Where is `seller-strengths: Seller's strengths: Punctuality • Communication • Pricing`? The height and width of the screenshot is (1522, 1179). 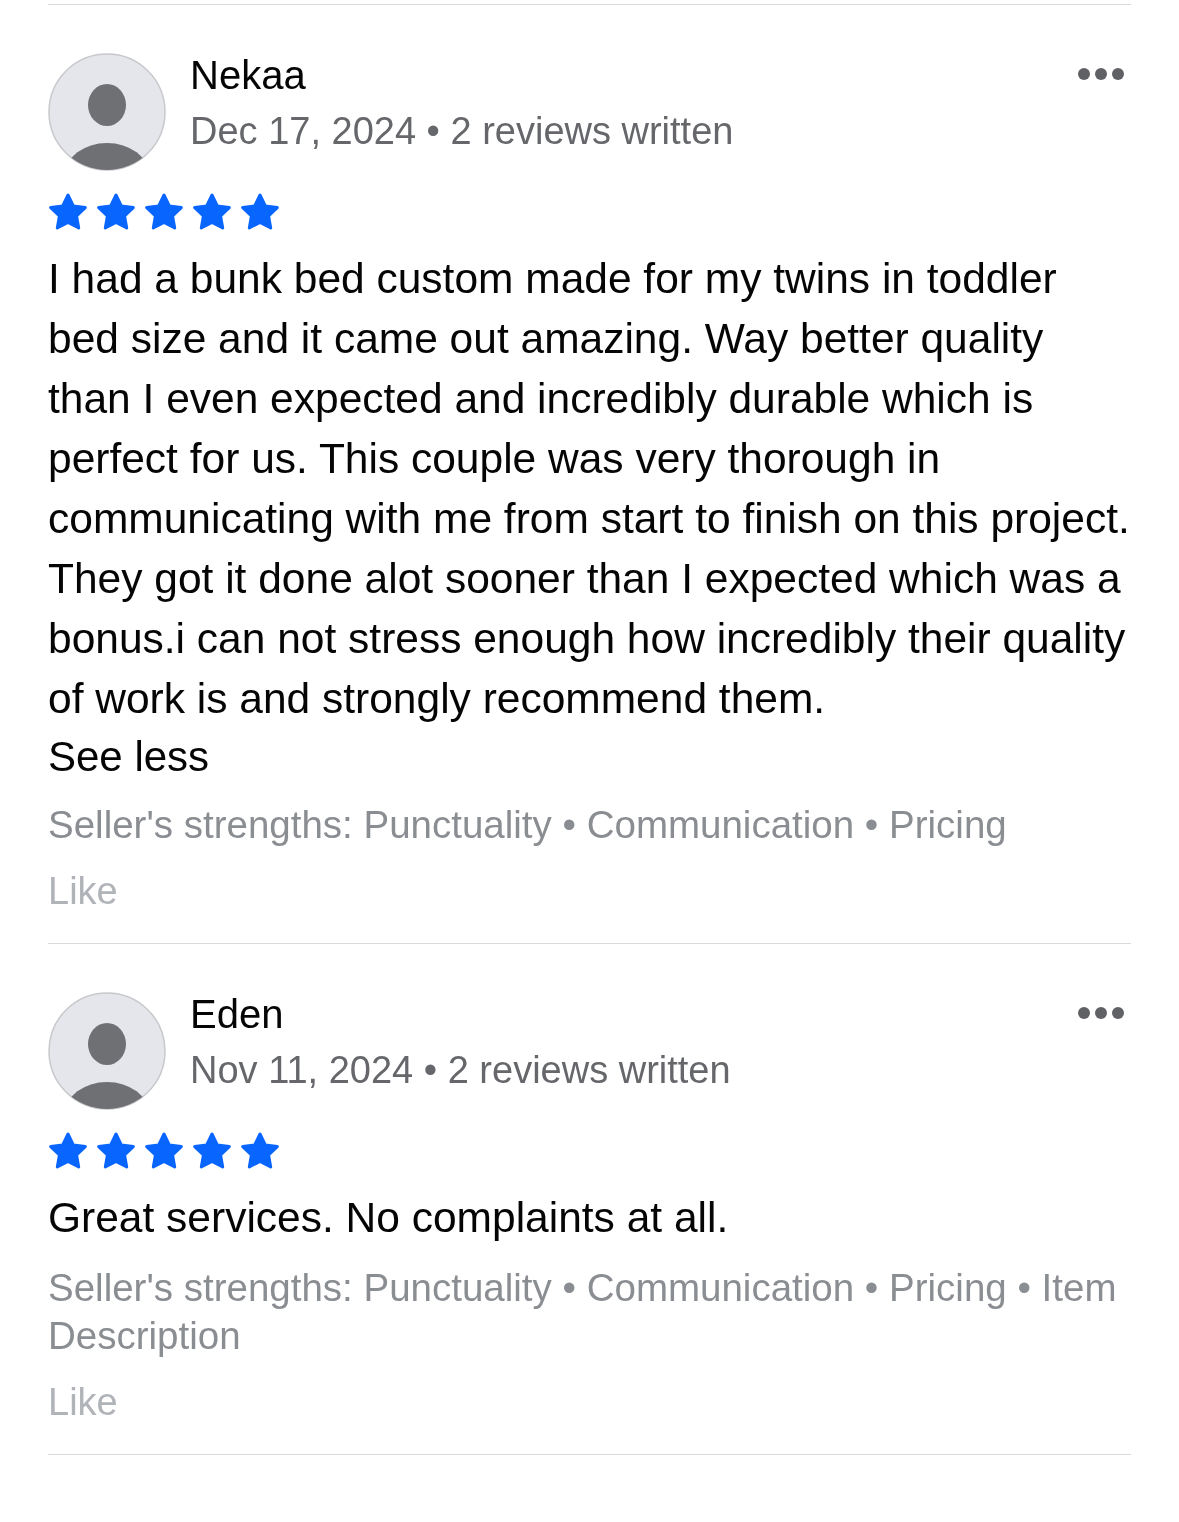 seller-strengths: Seller's strengths: Punctuality • Communication • Pricing is located at coordinates (528, 825).